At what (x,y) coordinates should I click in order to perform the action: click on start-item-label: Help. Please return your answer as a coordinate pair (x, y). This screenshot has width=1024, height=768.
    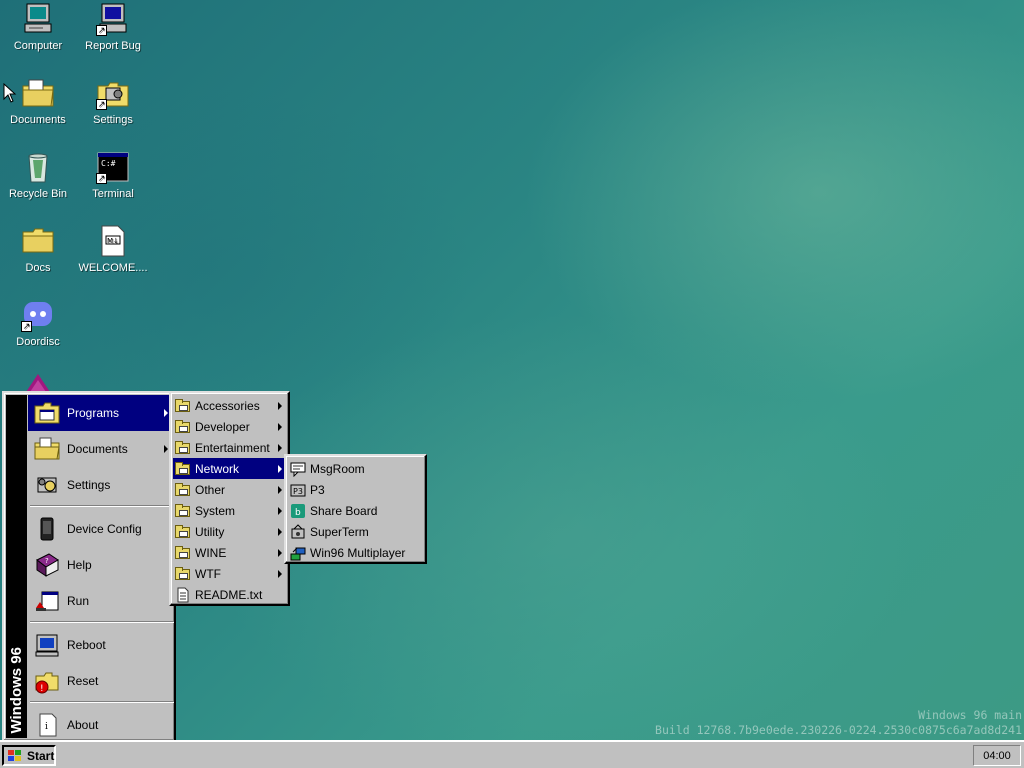
    Looking at the image, I should click on (79, 565).